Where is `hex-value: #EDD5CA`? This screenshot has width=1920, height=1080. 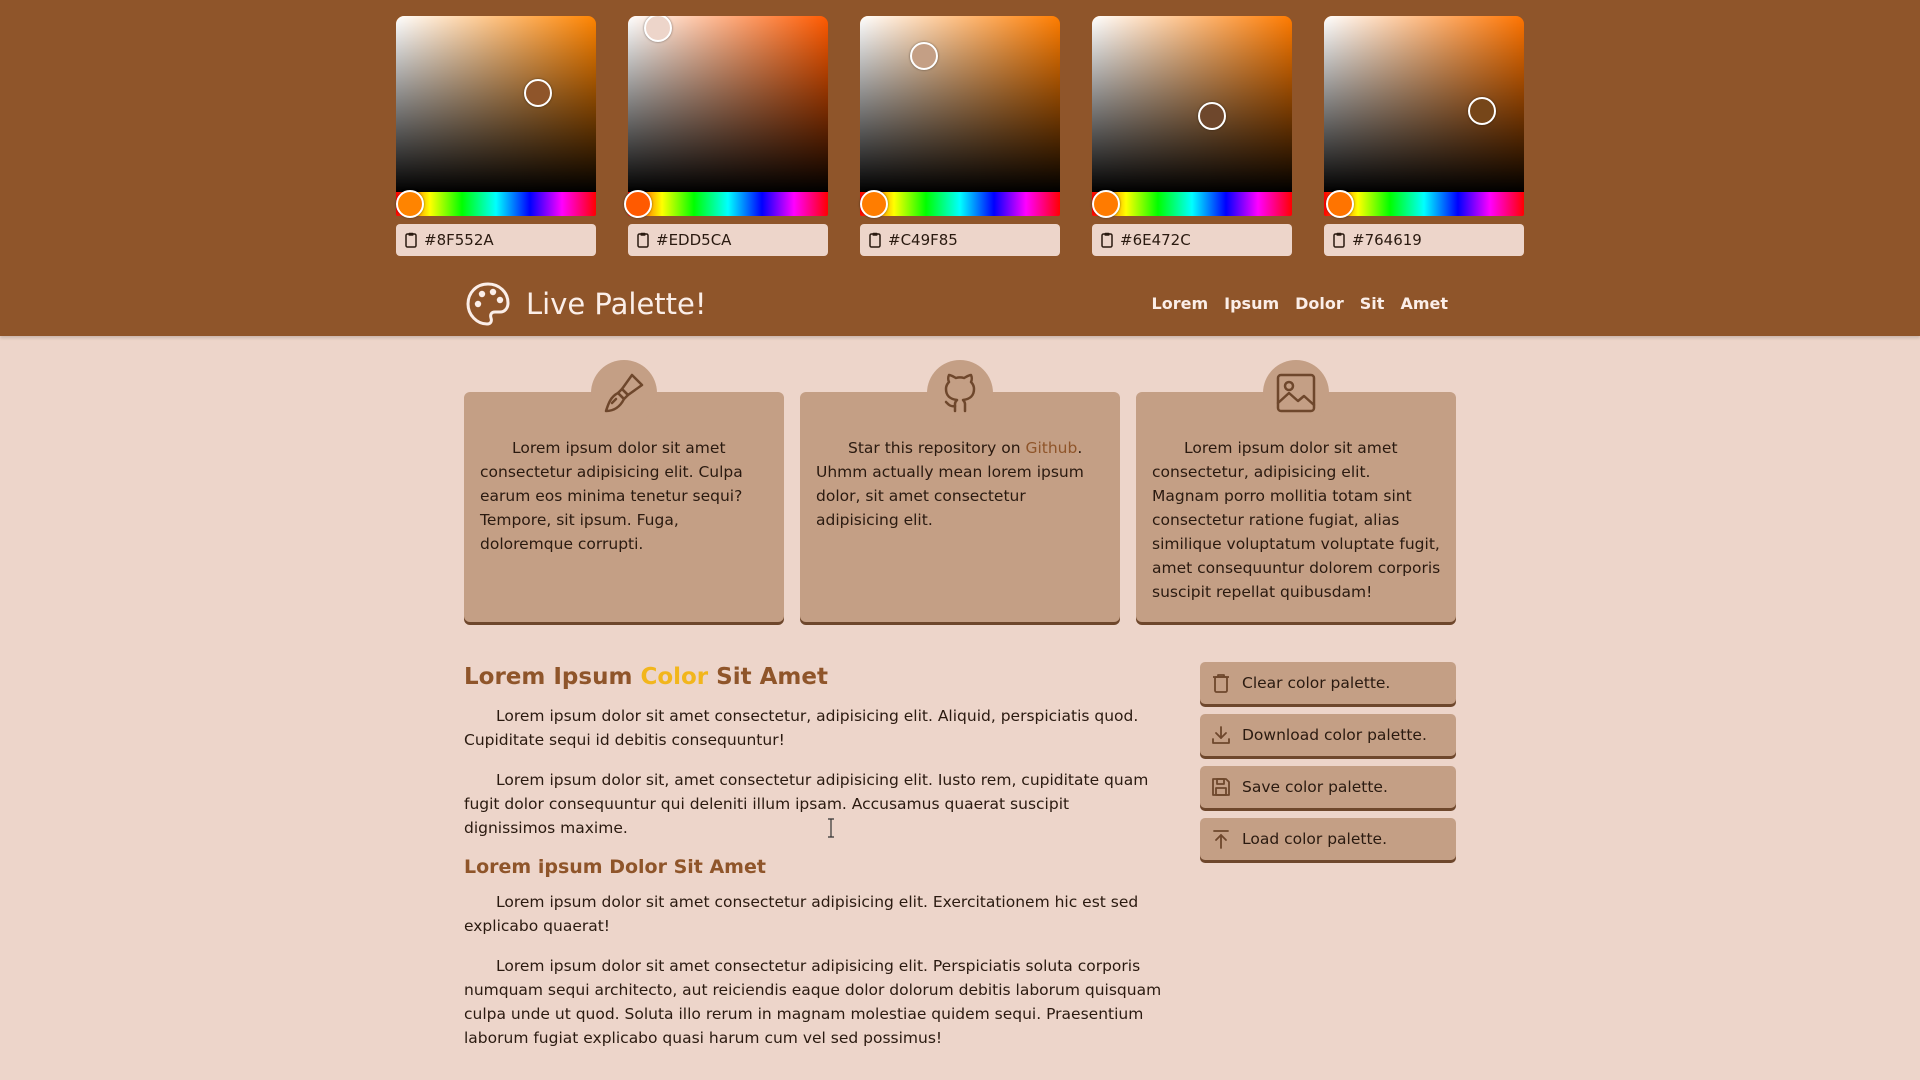 hex-value: #EDD5CA is located at coordinates (693, 240).